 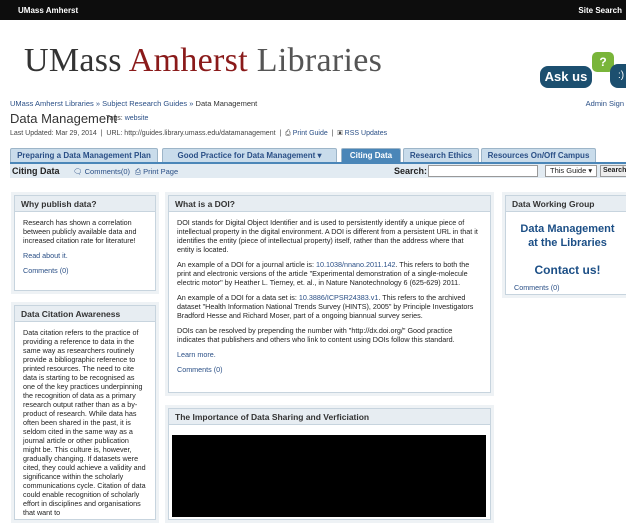 I want to click on embedded-video, so click(x=329, y=476).